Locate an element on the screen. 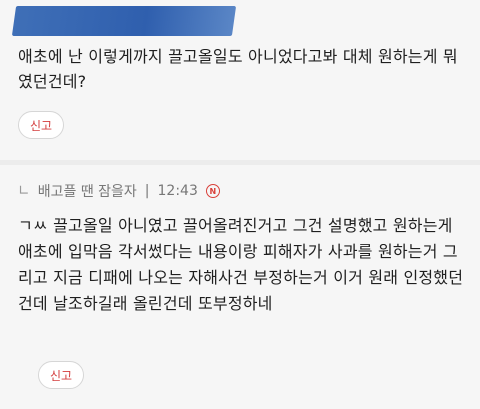 The width and height of the screenshot is (480, 409). report-button: 신고 is located at coordinates (41, 125).